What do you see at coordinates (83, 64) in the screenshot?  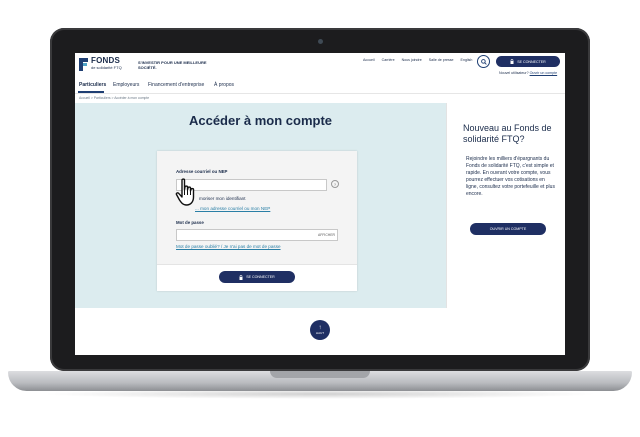 I see `fonds-logo-icon` at bounding box center [83, 64].